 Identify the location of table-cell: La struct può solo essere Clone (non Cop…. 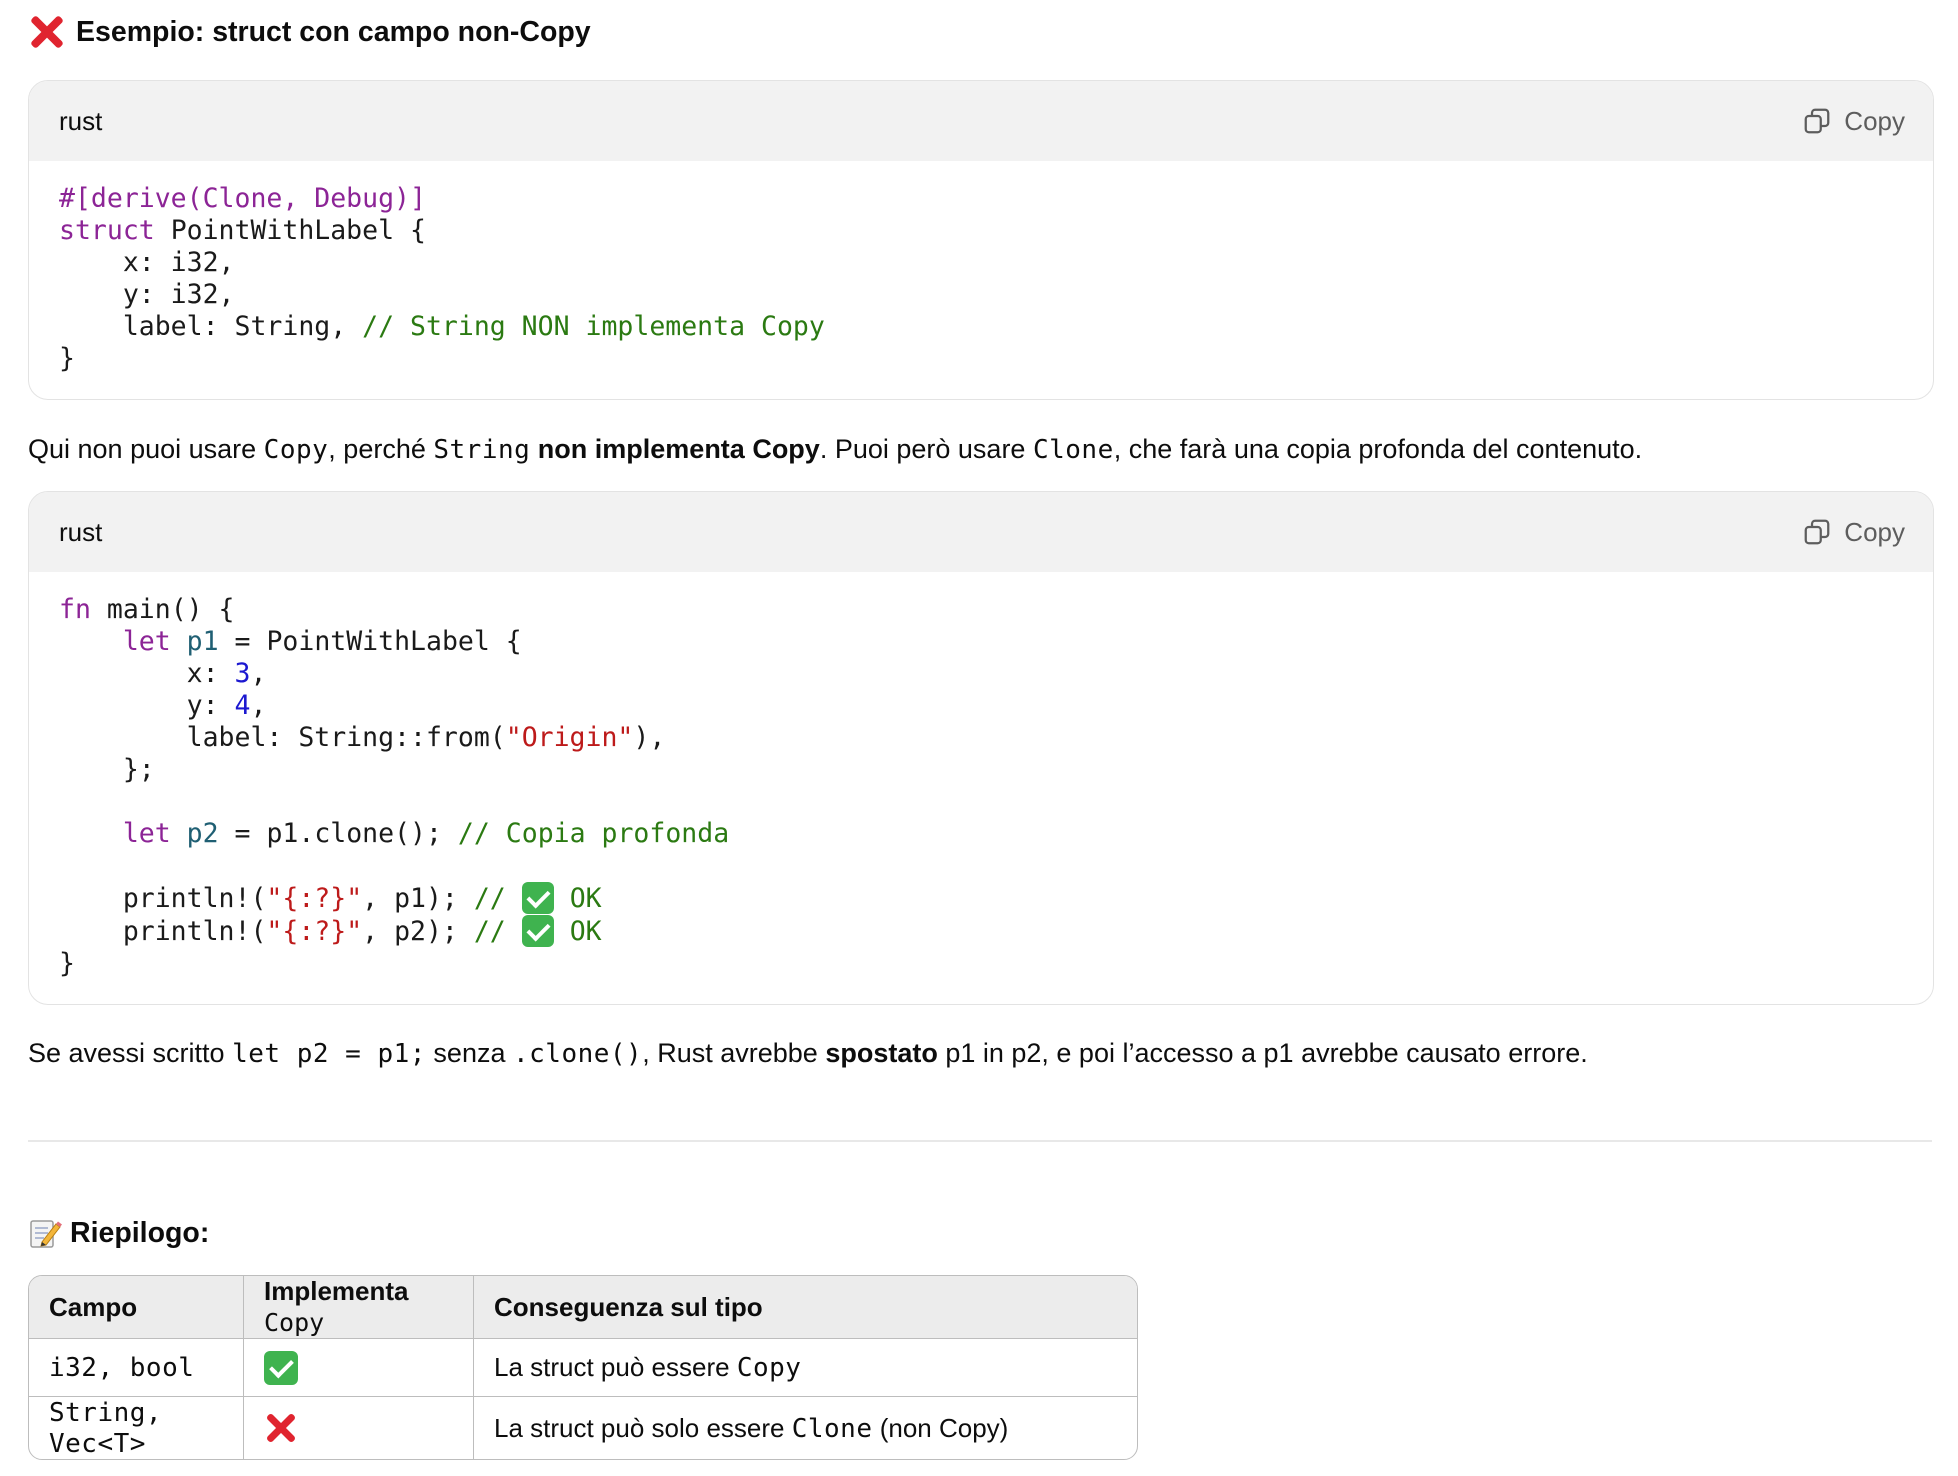
(805, 1428).